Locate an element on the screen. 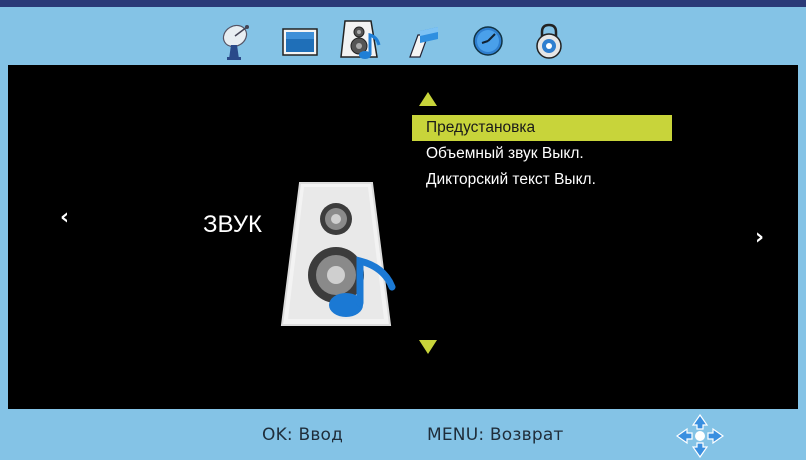 This screenshot has width=806, height=460. nav-left-arrow: ‹ is located at coordinates (64, 217).